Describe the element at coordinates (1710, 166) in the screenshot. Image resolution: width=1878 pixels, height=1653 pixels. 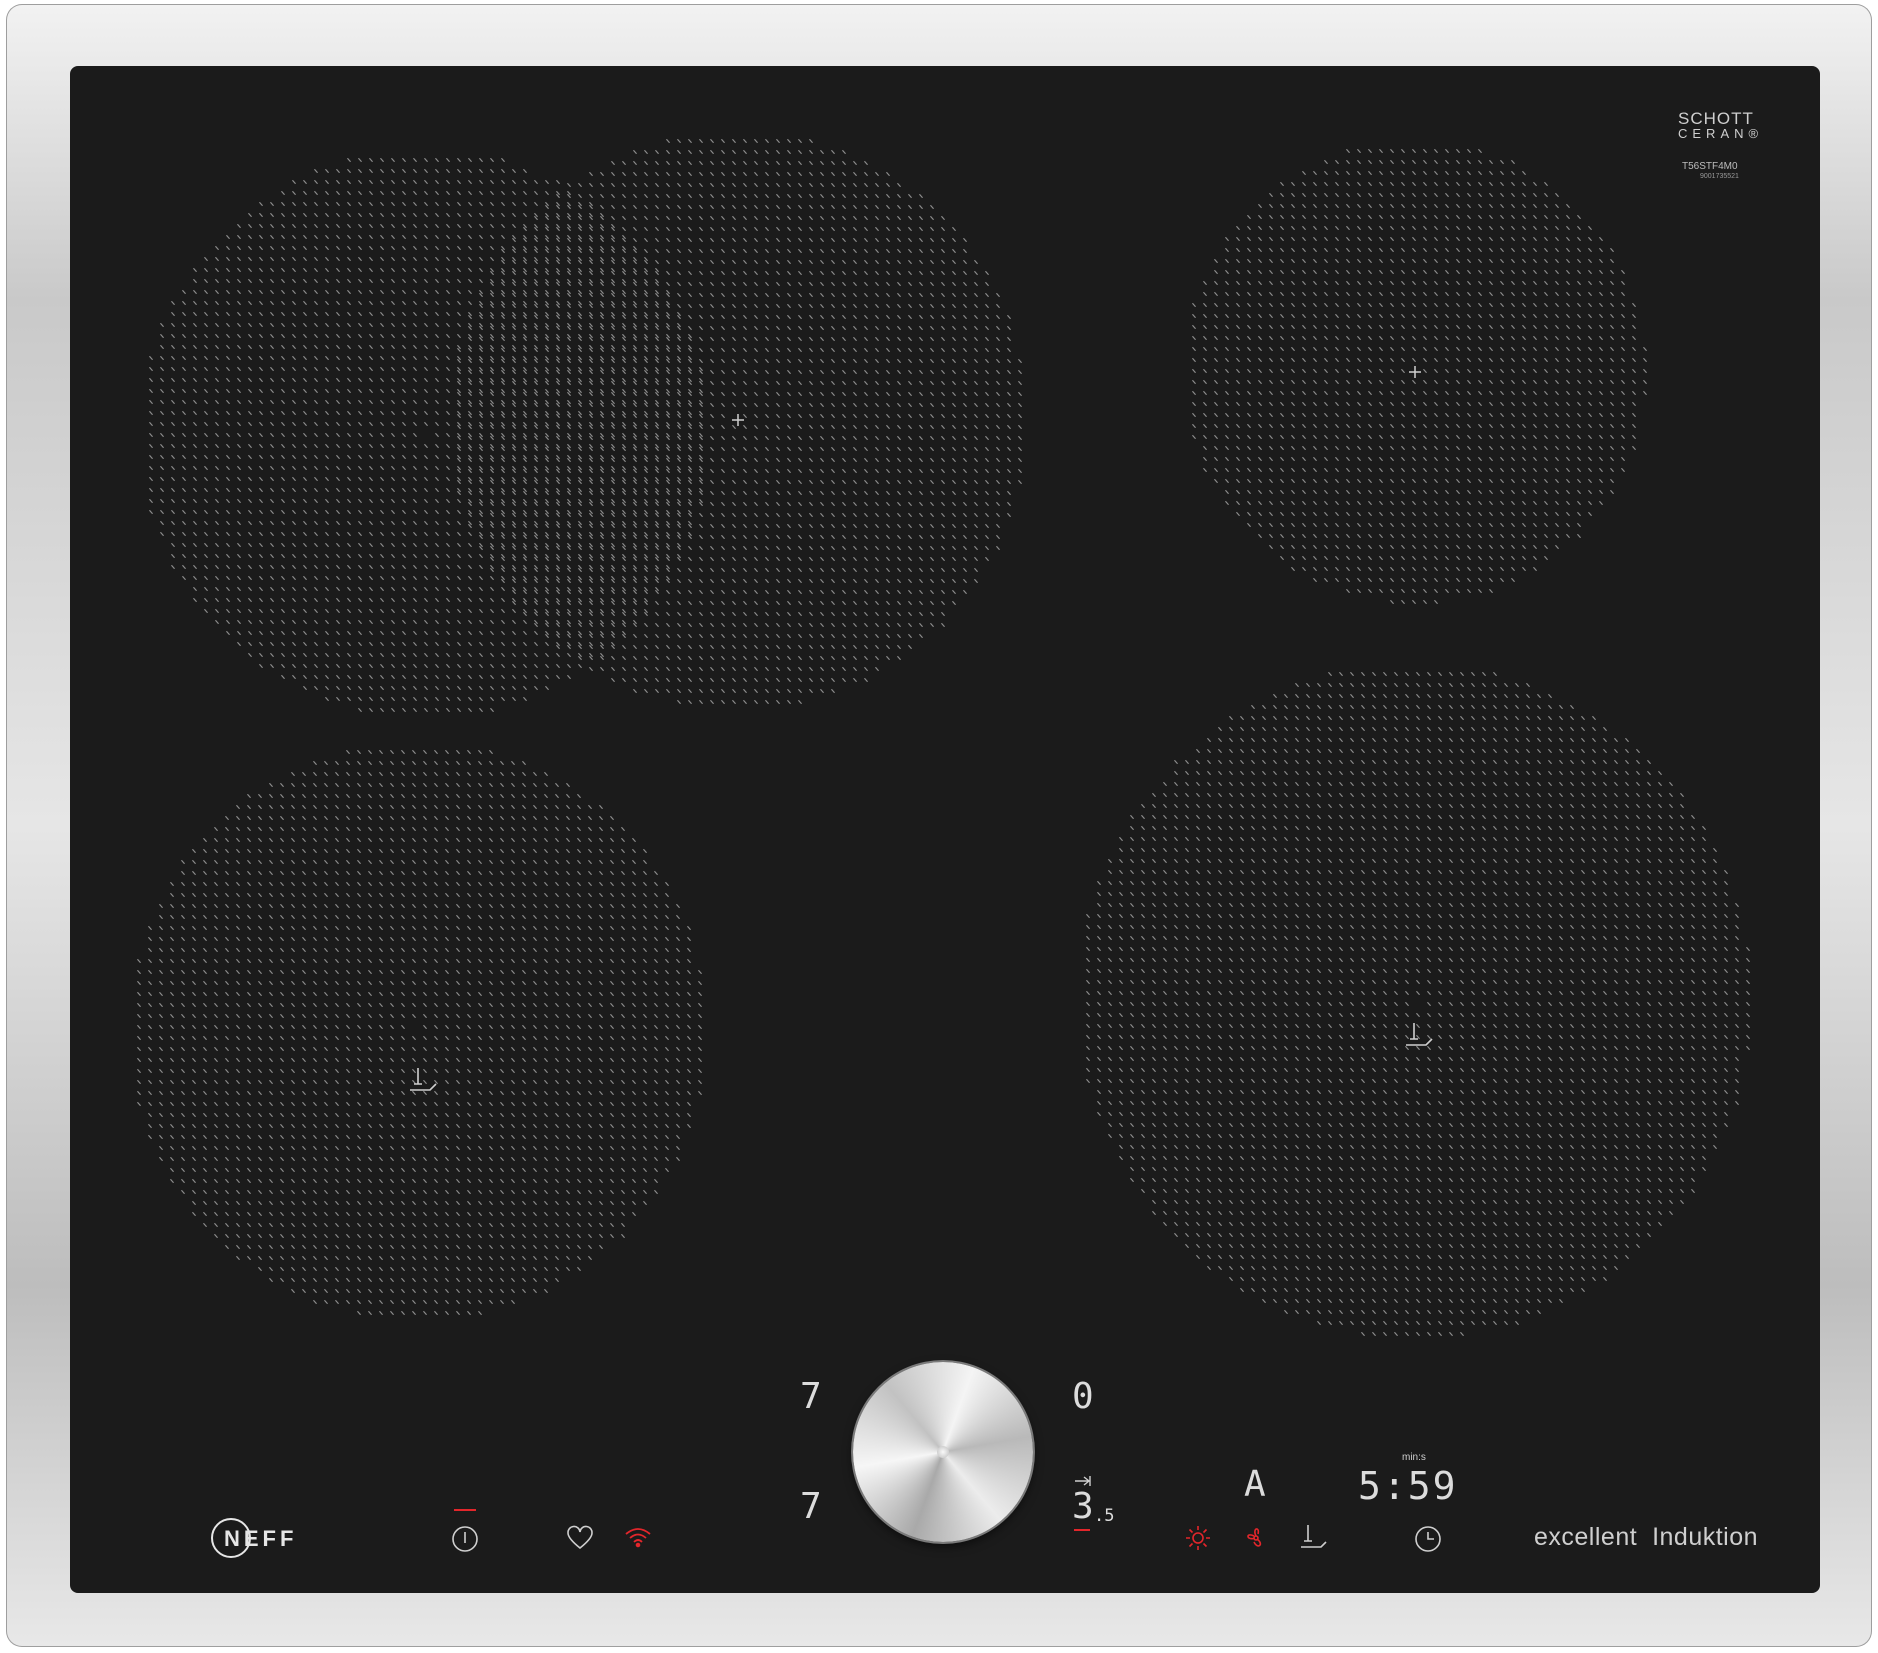
I see `model-number: T56STF4M0` at that location.